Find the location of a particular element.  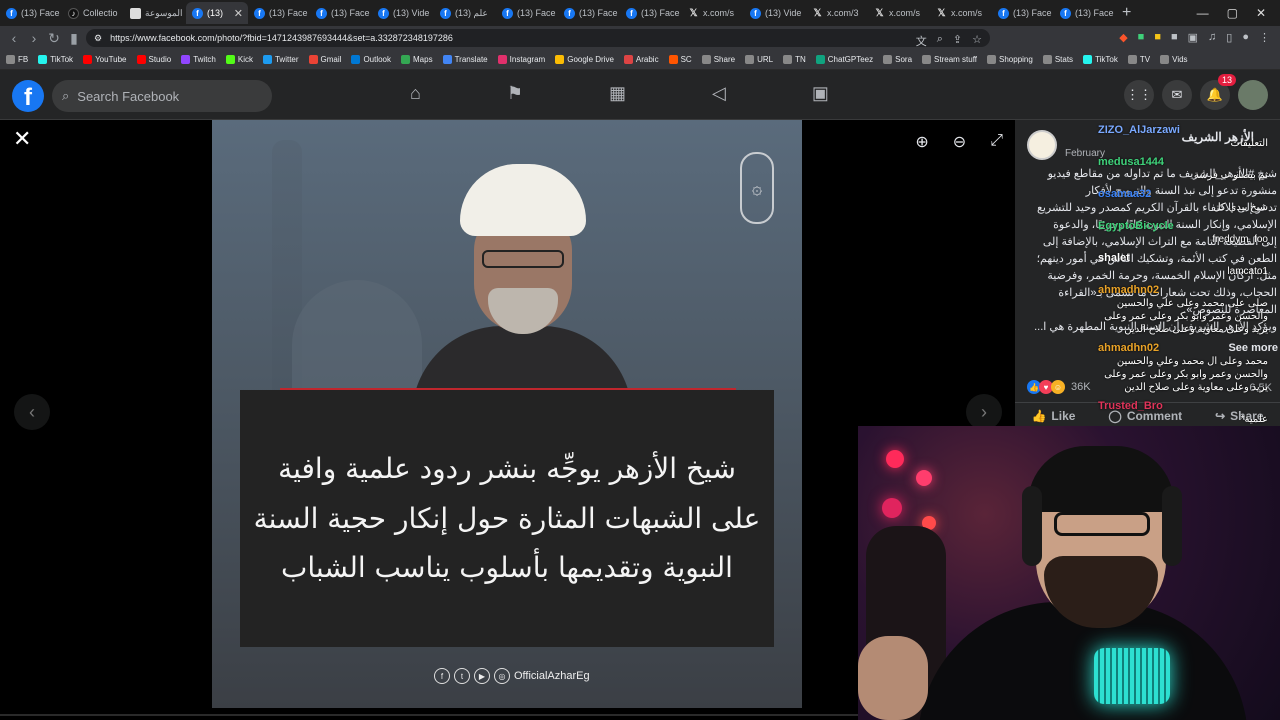

bookmark-item: TN is located at coordinates (794, 59).